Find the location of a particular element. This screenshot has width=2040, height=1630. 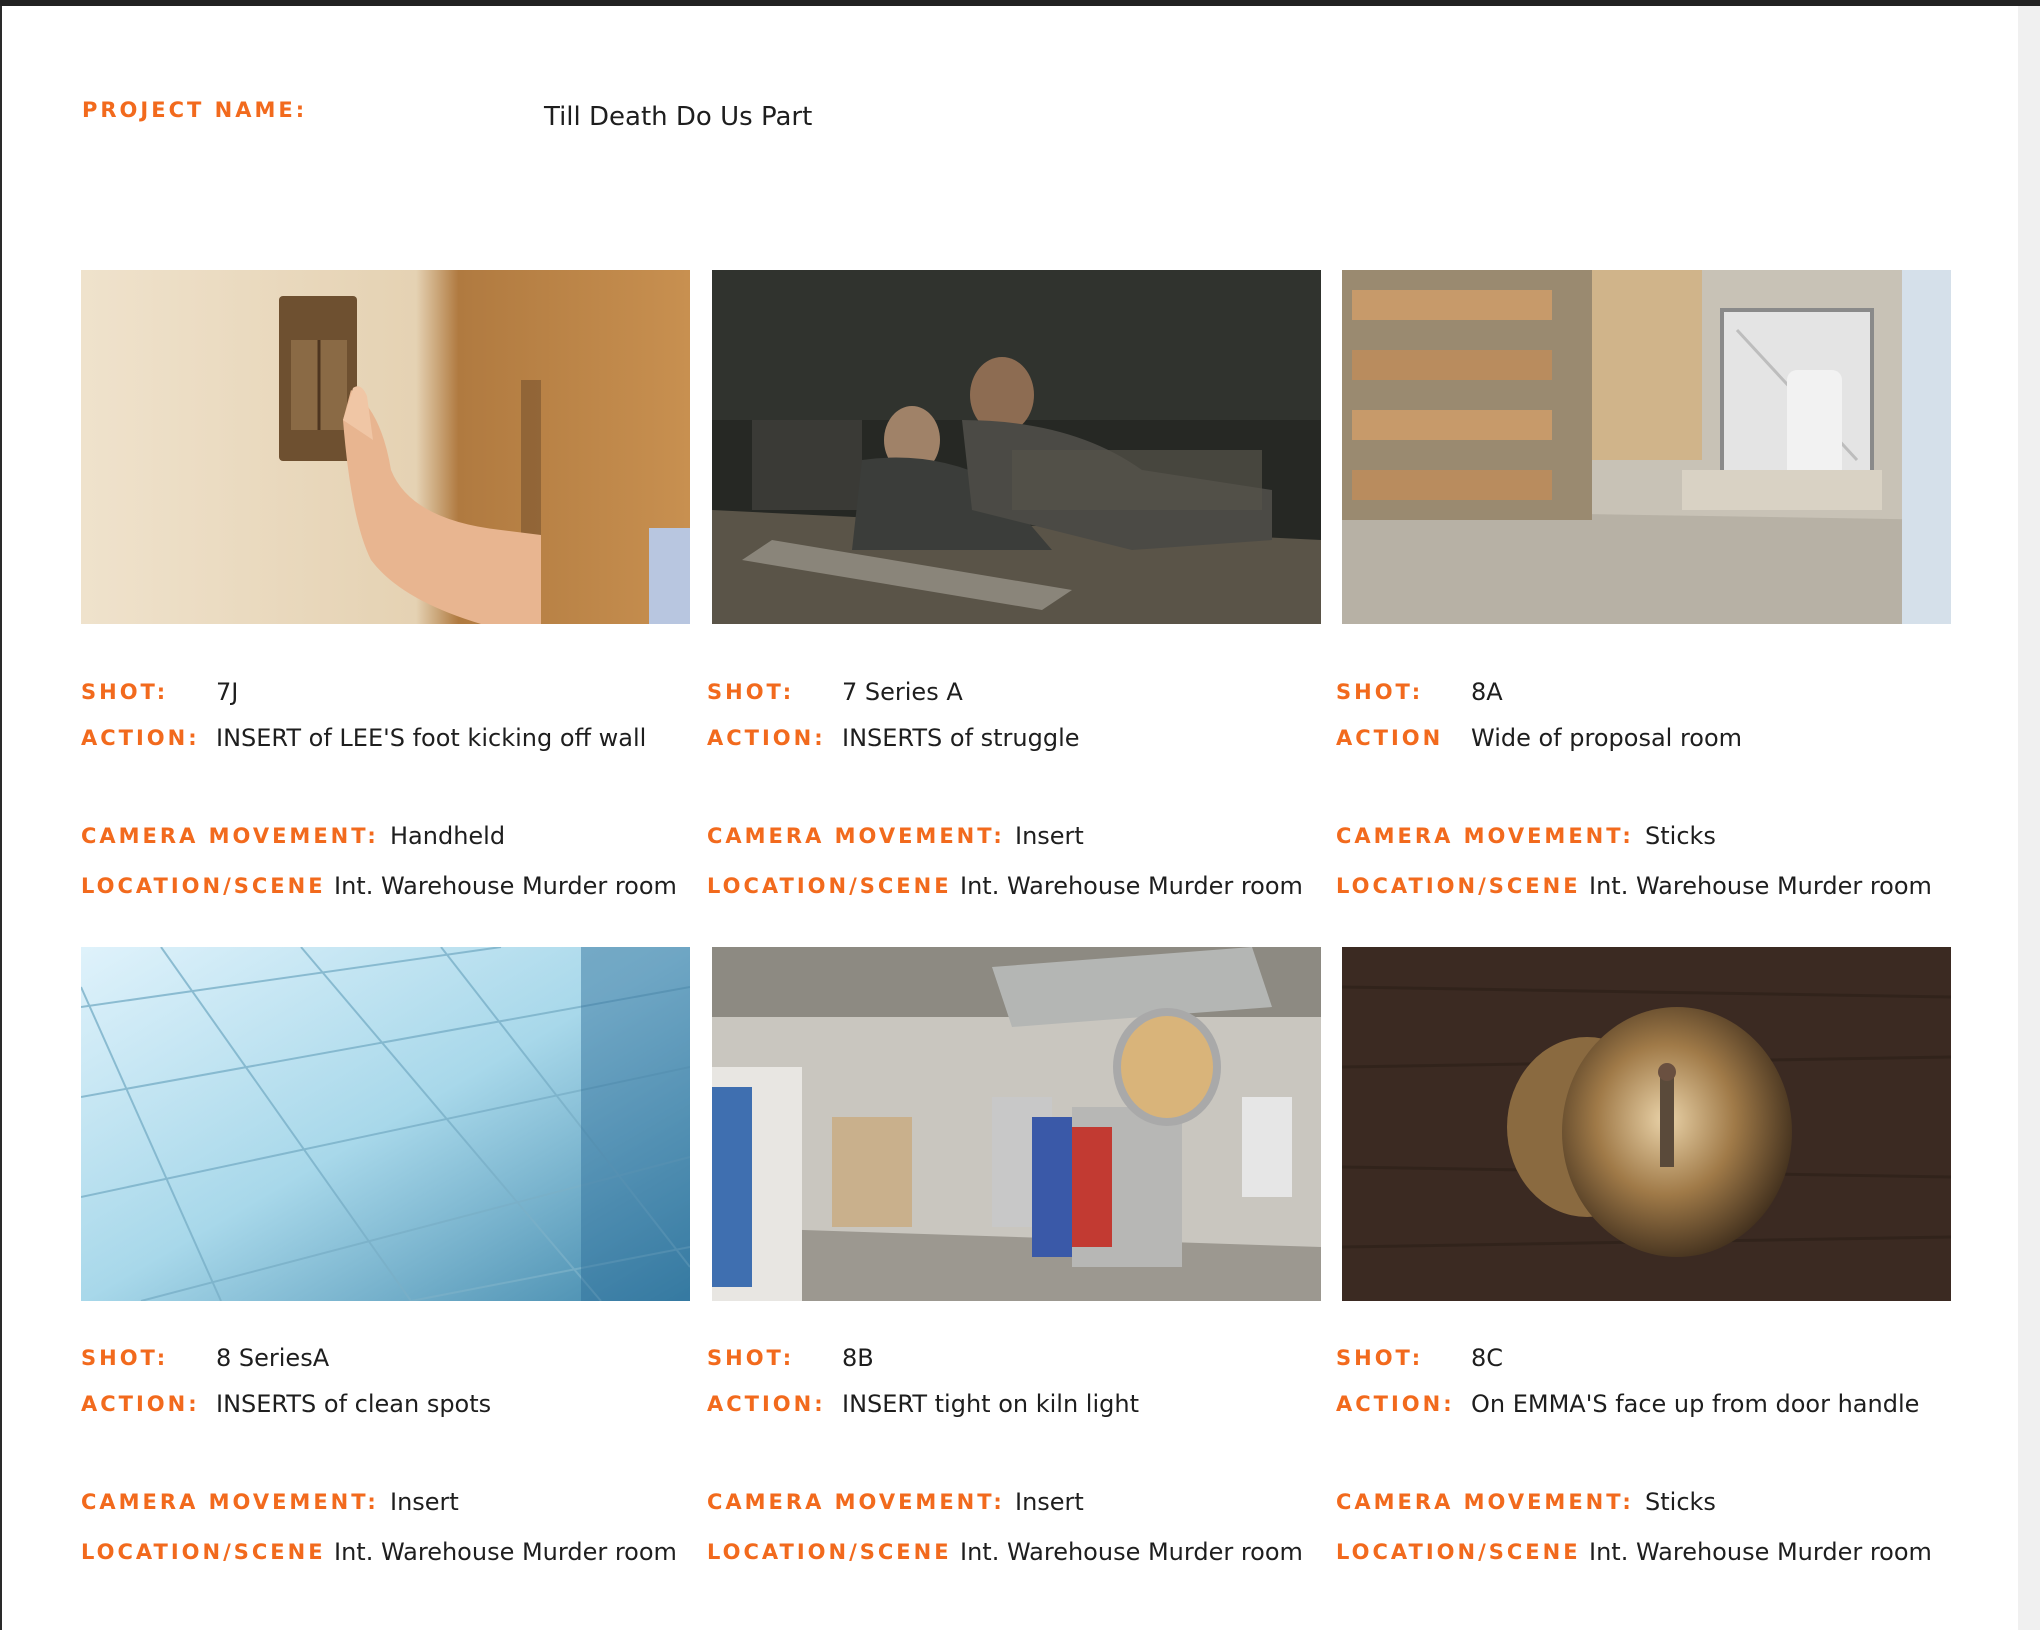

action-value: INSERTS of clean spots is located at coordinates (354, 1404).